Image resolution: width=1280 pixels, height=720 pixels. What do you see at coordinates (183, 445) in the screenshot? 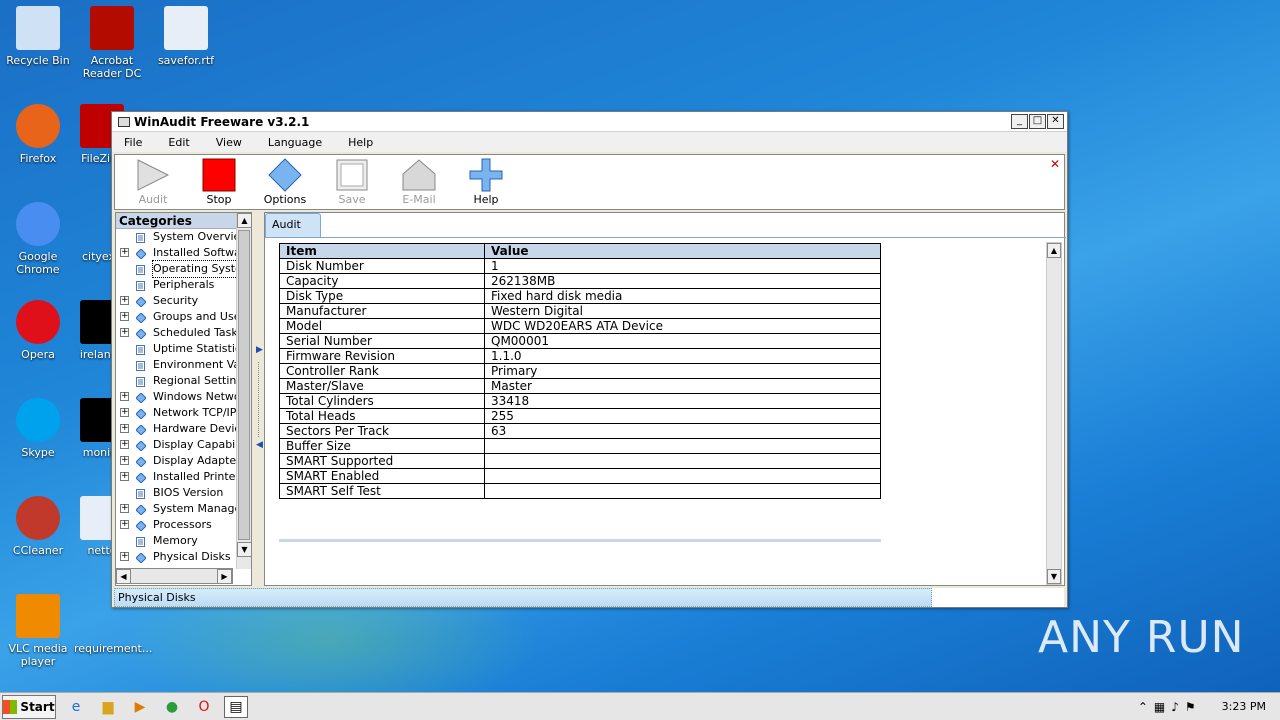
I see `category-item: + Display Capabilitie` at bounding box center [183, 445].